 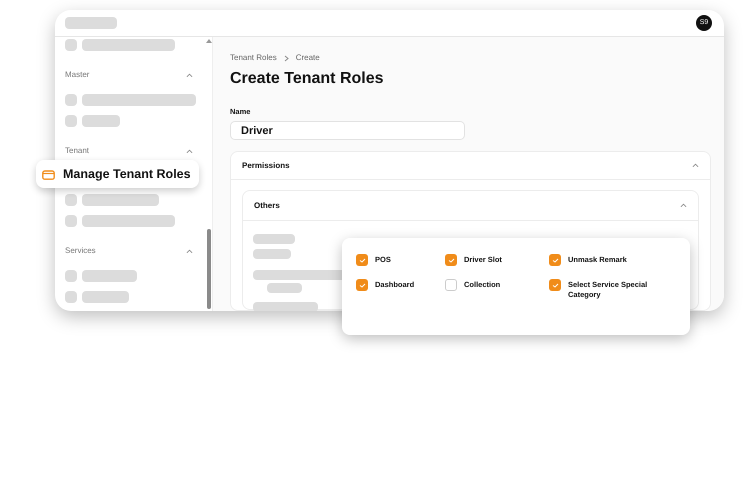 I want to click on scrollbar, so click(x=209, y=269).